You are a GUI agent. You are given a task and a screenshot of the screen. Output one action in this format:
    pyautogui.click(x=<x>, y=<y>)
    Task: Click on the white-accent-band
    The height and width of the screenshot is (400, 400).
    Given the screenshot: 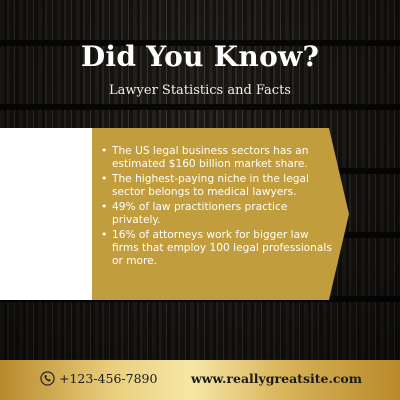 What is the action you would take?
    pyautogui.click(x=46, y=214)
    